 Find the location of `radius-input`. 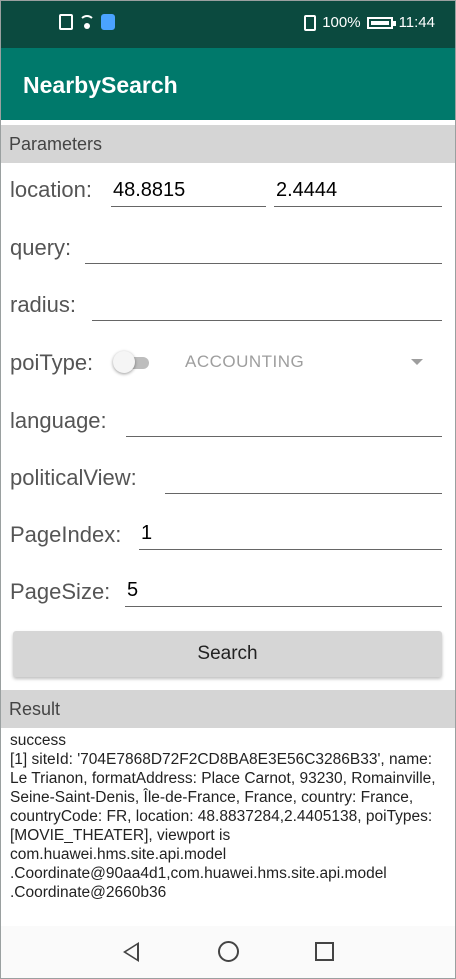

radius-input is located at coordinates (267, 306).